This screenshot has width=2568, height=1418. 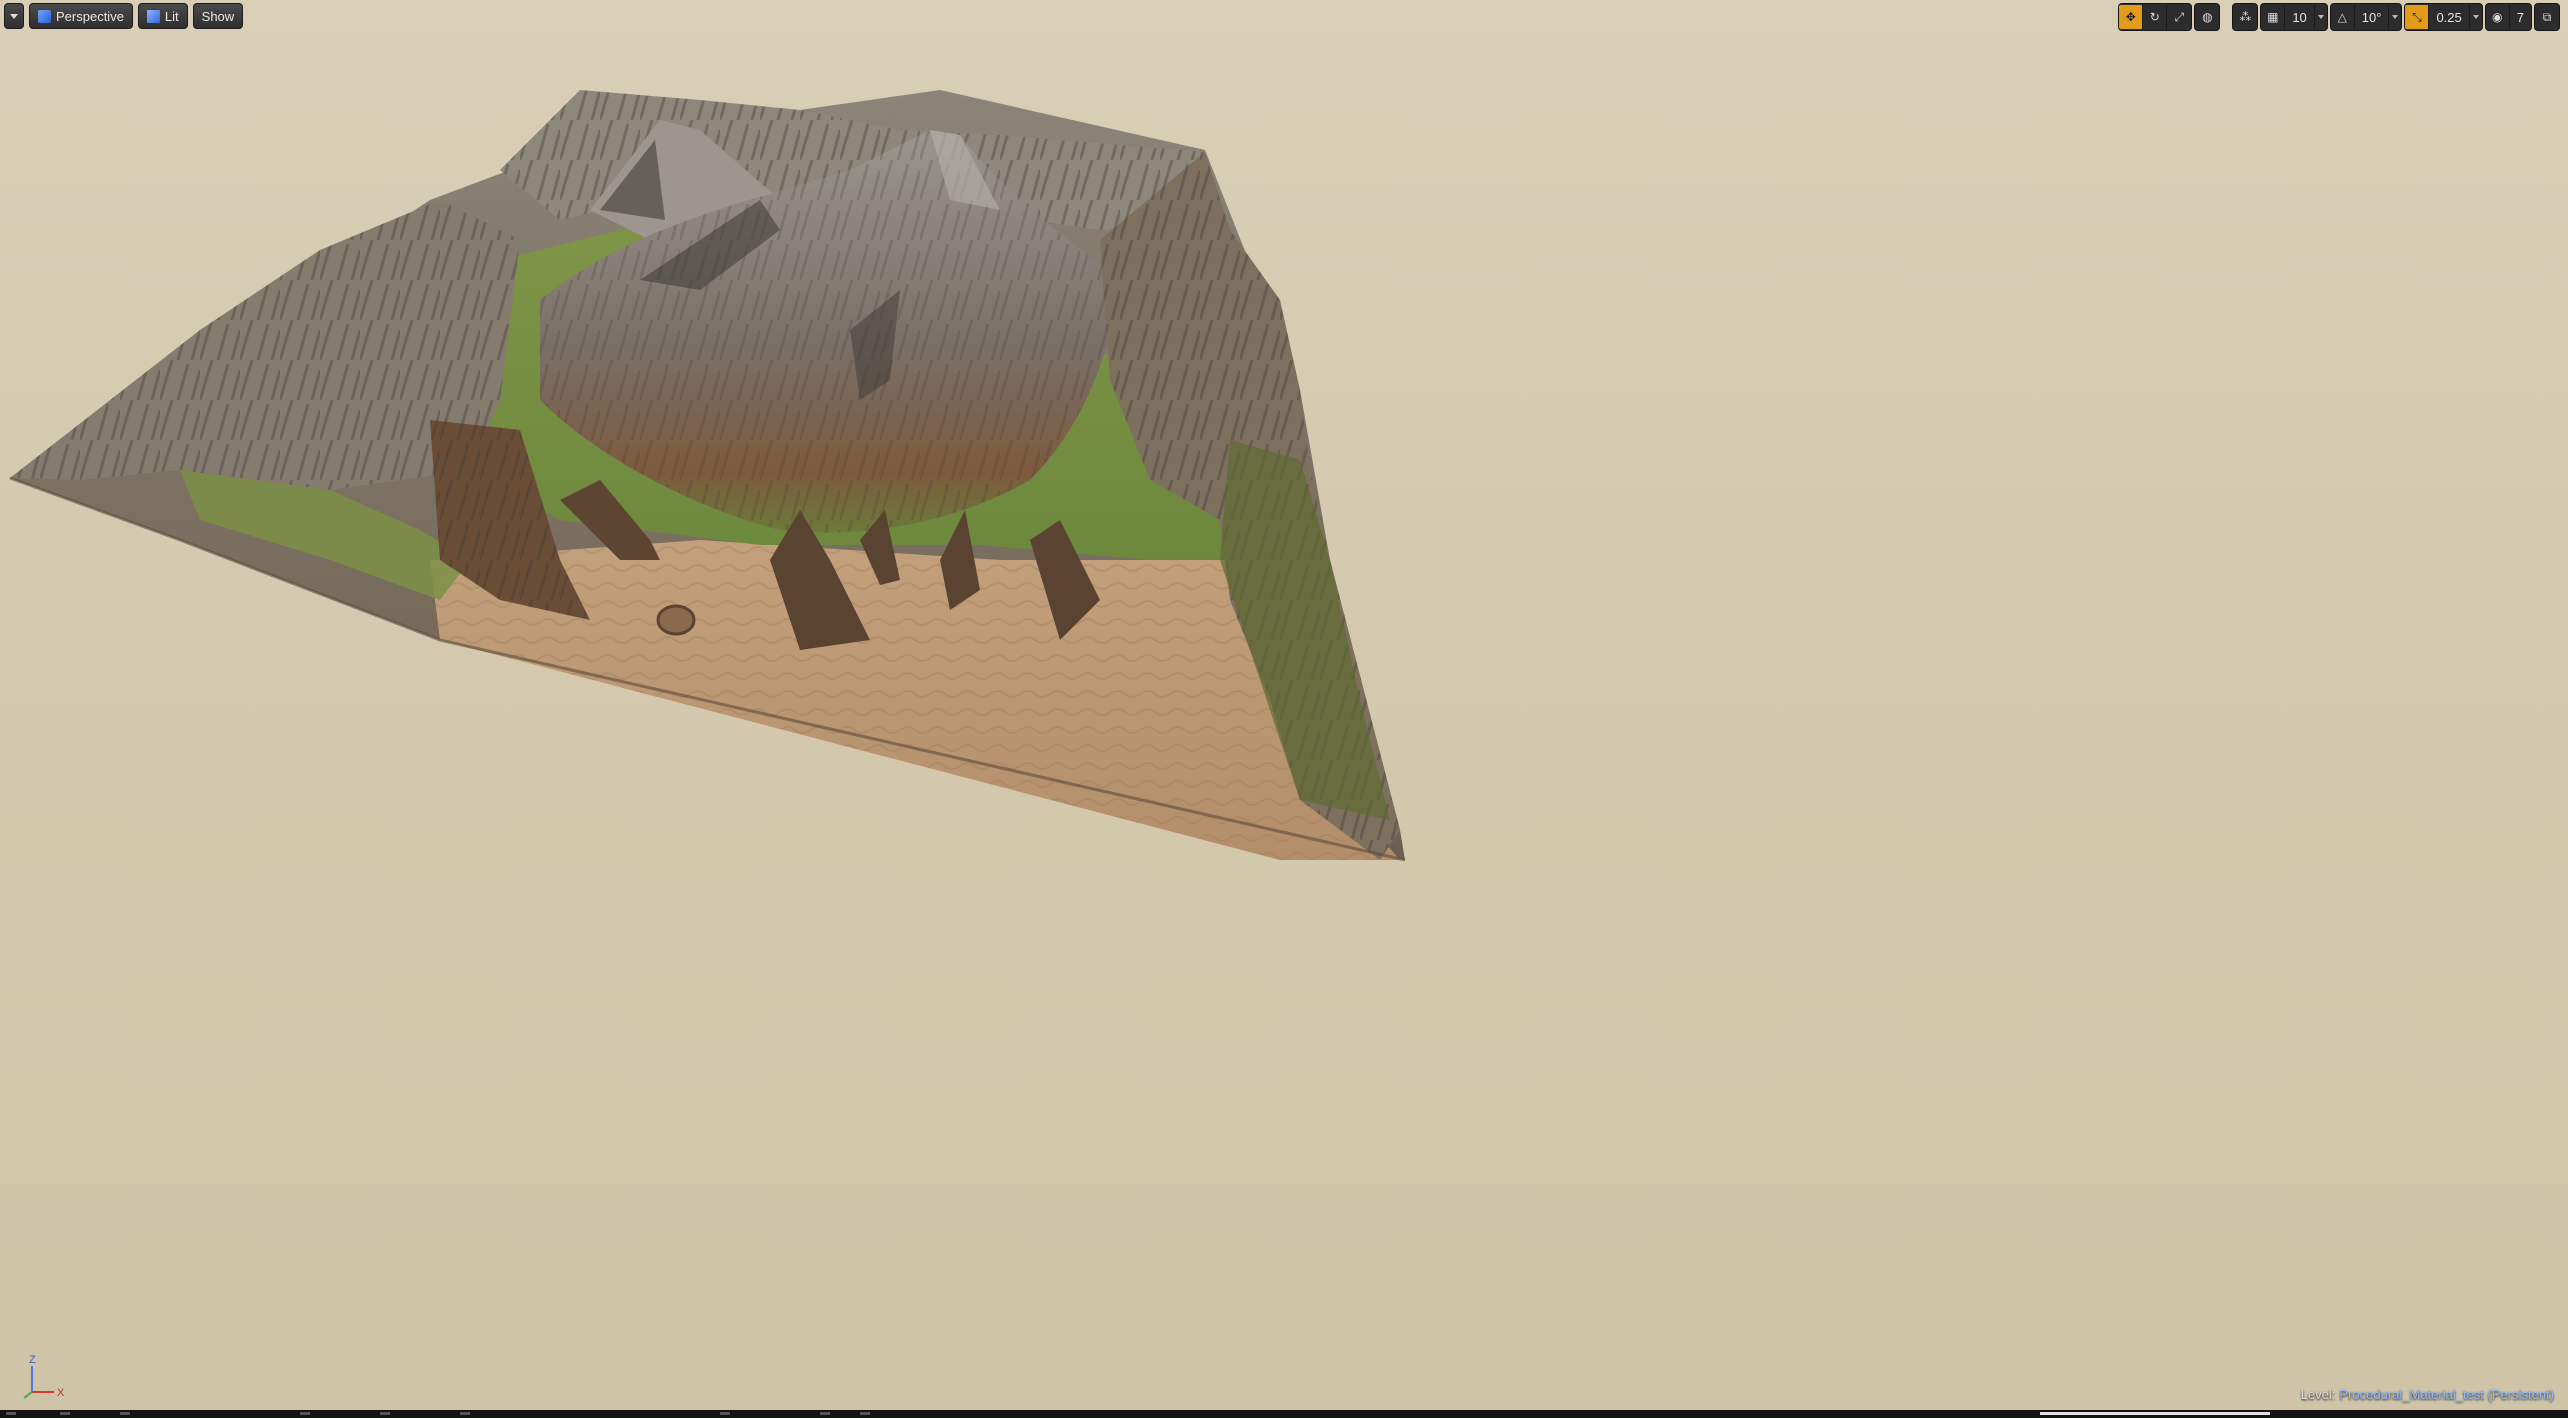 I want to click on coordinate-system-button: ◍, so click(x=2207, y=17).